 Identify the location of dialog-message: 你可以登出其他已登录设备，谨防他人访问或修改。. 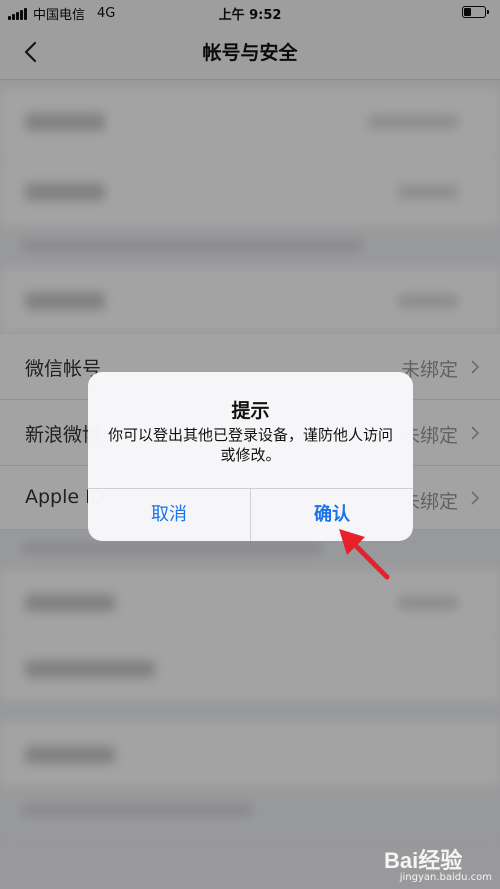
(250, 445).